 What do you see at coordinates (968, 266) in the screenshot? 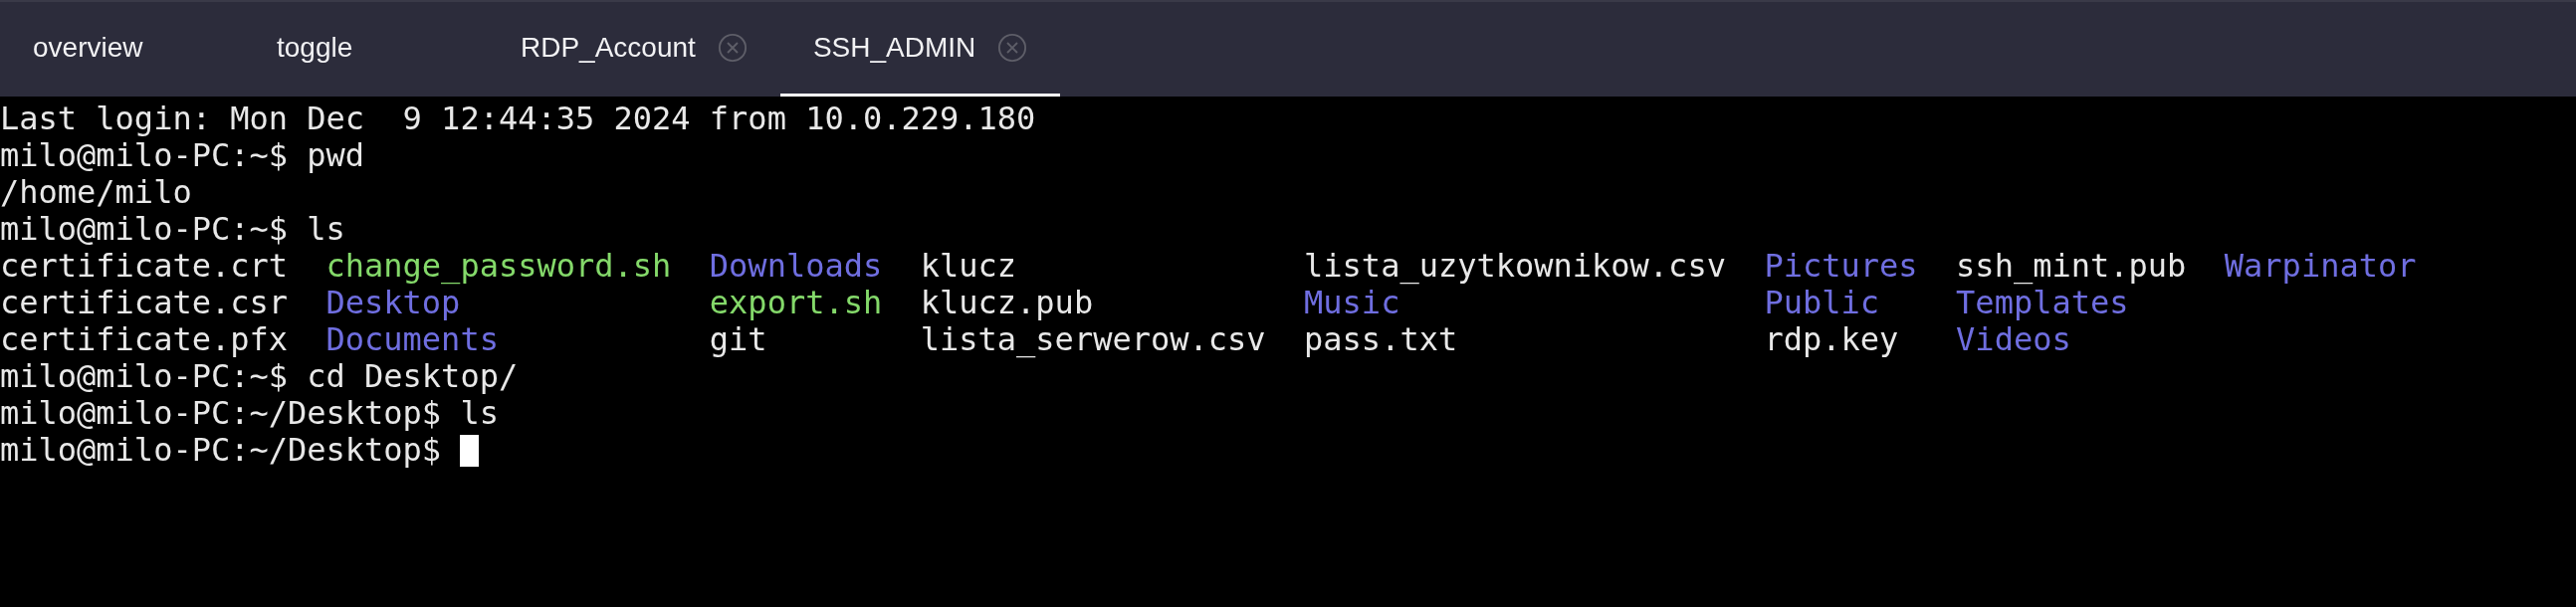
I see `file-name: klucz` at bounding box center [968, 266].